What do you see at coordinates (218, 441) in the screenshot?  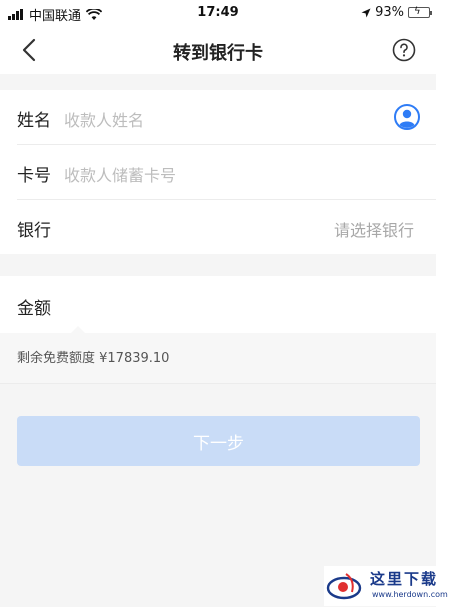 I see `next-step-button: 下一步` at bounding box center [218, 441].